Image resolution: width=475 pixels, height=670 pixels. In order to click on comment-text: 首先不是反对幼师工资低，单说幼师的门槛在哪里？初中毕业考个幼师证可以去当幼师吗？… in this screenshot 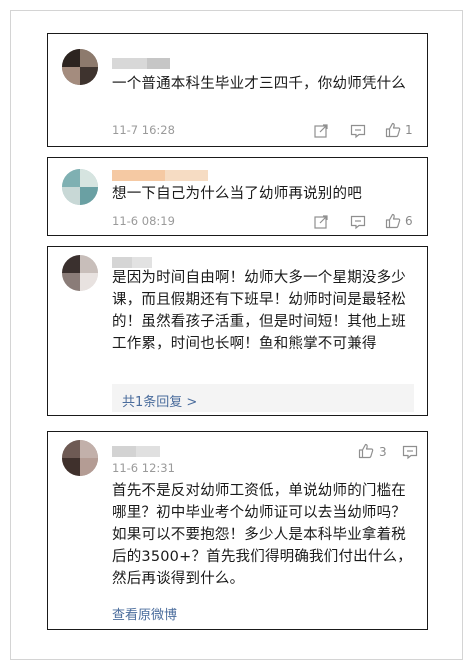, I will do `click(262, 535)`.